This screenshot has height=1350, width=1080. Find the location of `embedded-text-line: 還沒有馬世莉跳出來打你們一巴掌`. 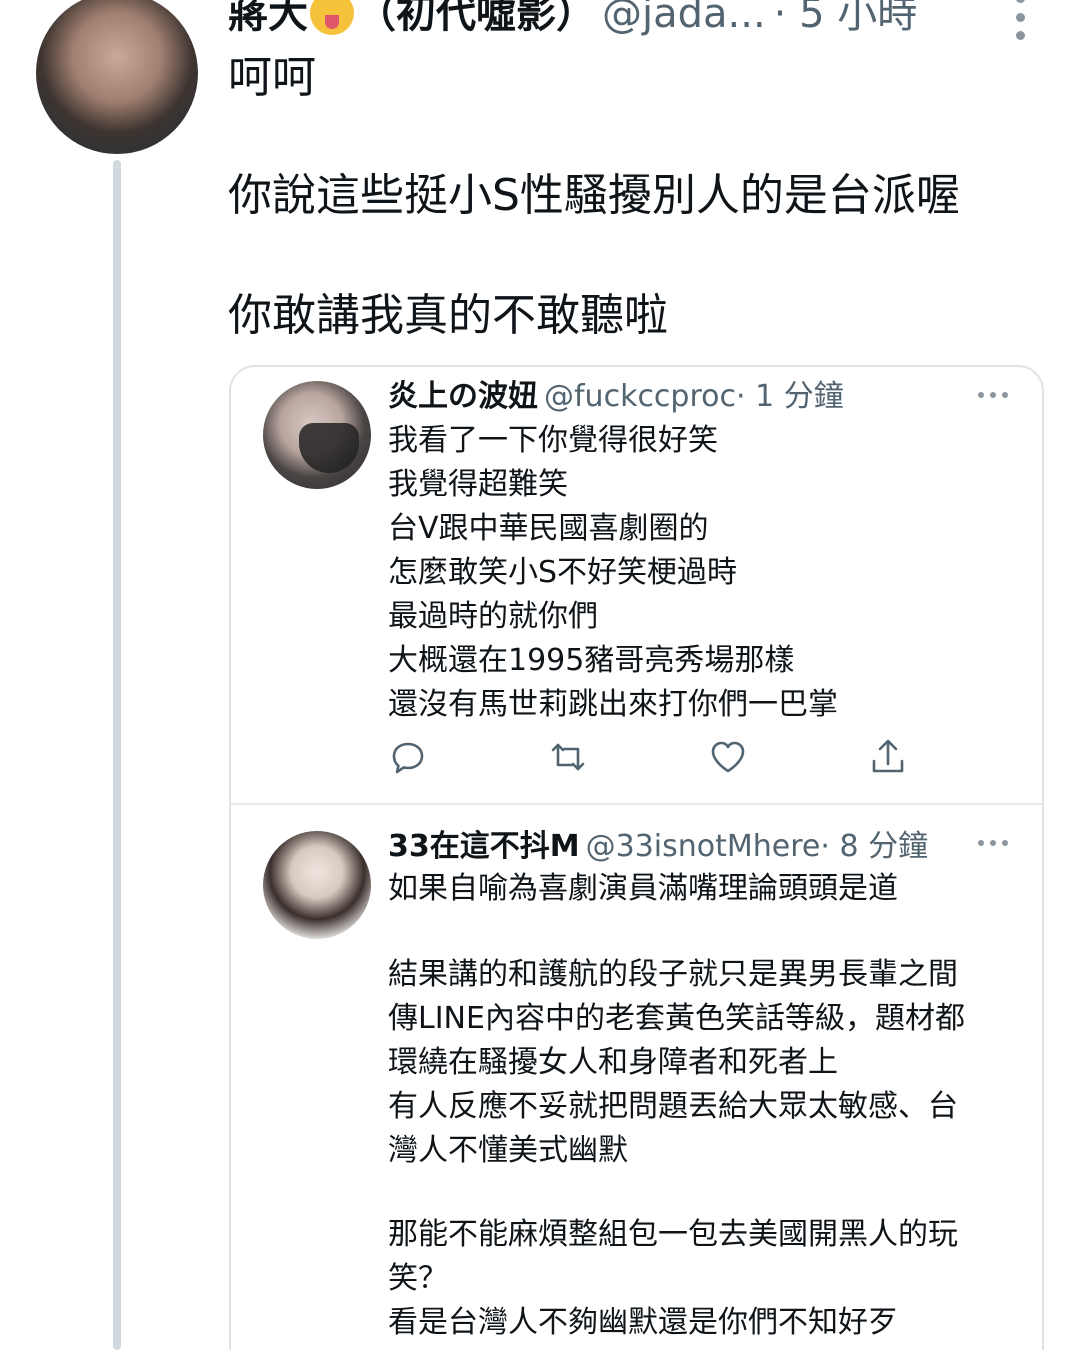

embedded-text-line: 還沒有馬世莉跳出來打你們一巴掌 is located at coordinates (613, 704).